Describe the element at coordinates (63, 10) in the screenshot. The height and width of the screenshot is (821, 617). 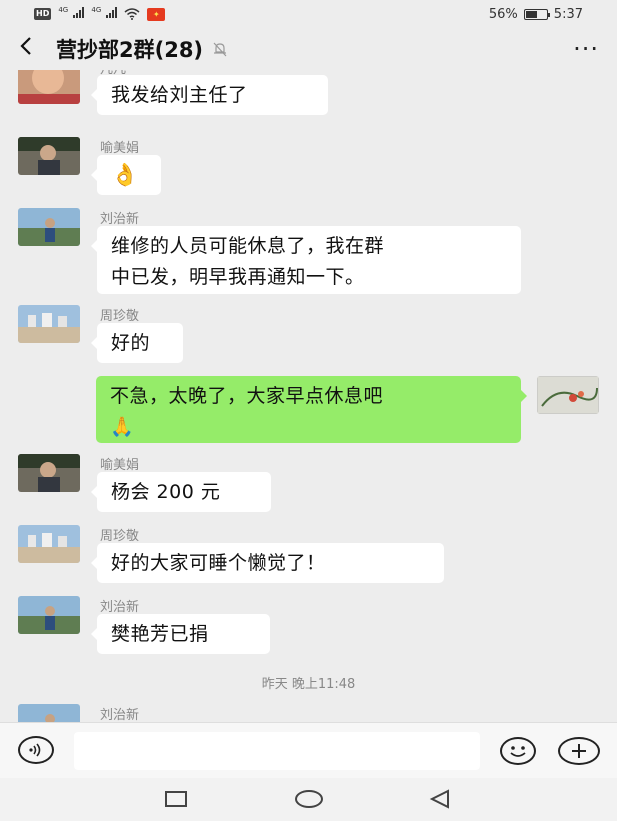
I see `signal-1-label: 4G` at that location.